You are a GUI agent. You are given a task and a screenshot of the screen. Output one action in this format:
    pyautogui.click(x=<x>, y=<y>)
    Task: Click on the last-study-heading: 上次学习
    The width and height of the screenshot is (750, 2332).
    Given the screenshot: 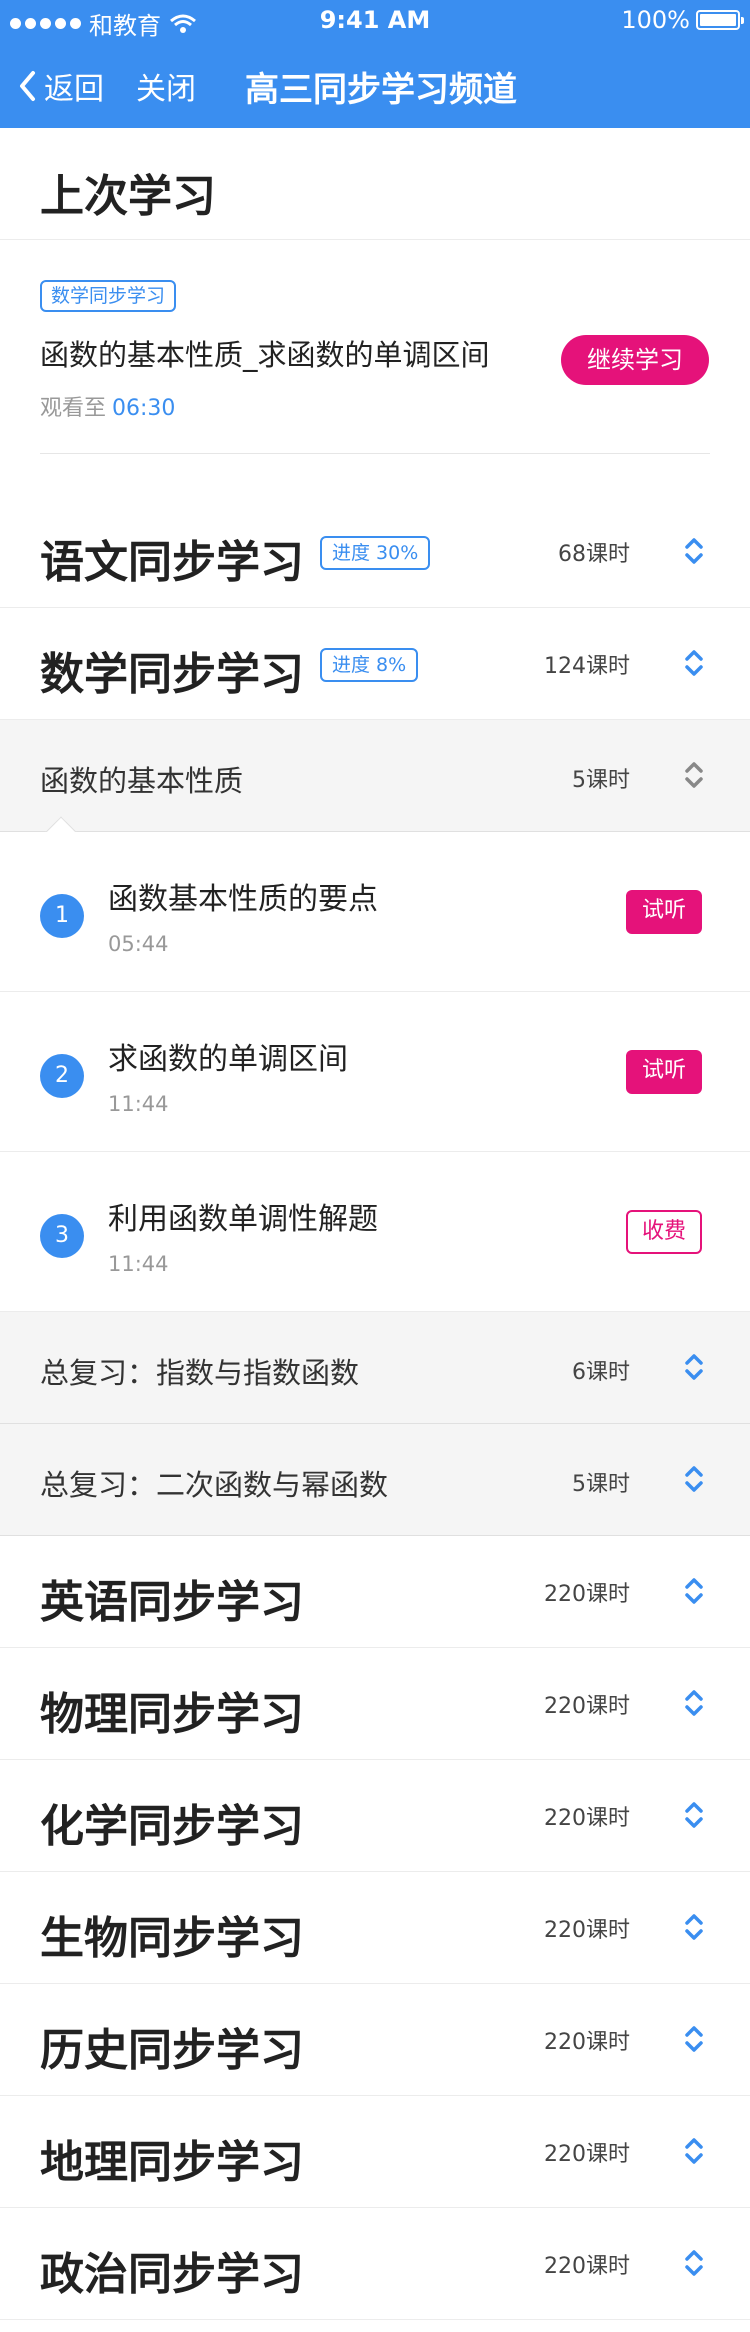 What is the action you would take?
    pyautogui.click(x=128, y=196)
    